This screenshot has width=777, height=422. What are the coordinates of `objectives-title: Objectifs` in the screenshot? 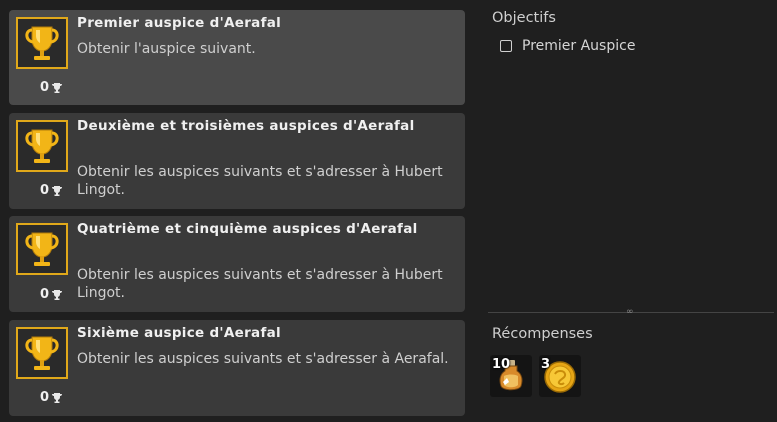 It's located at (524, 18).